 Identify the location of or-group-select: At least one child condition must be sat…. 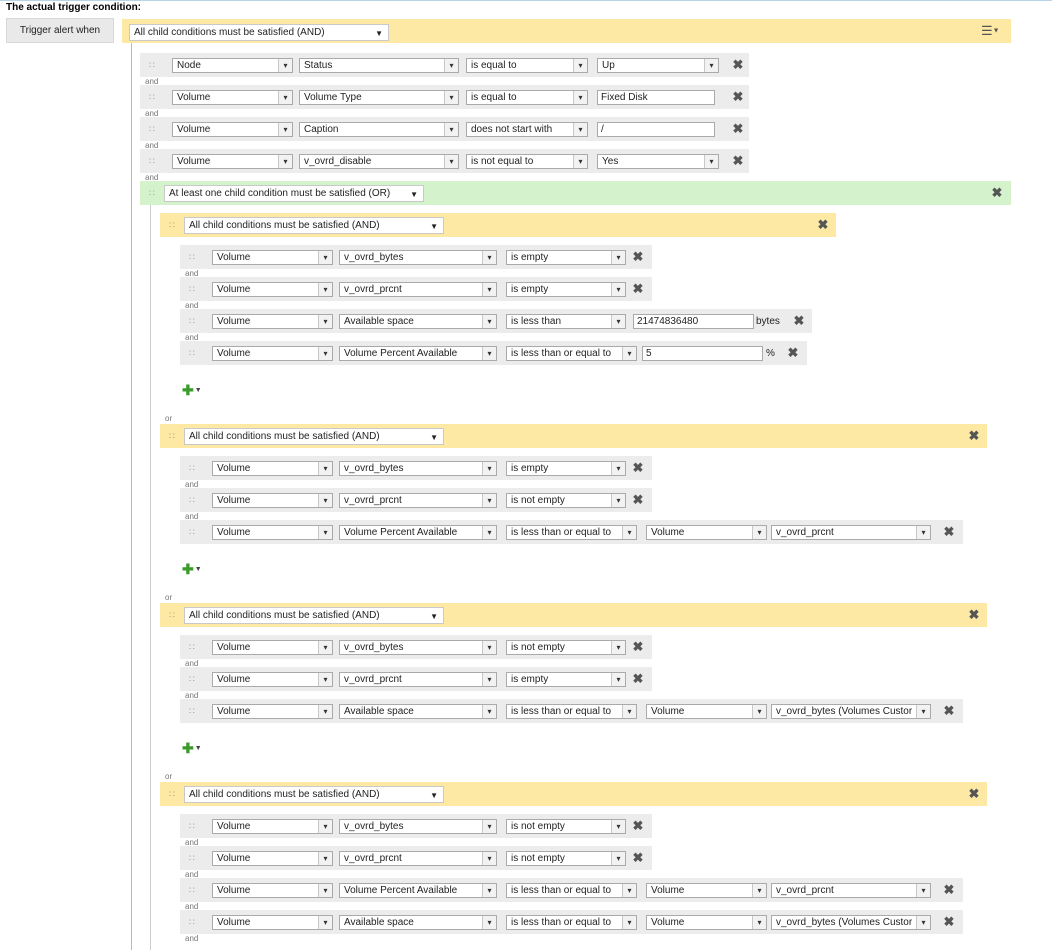
(294, 193).